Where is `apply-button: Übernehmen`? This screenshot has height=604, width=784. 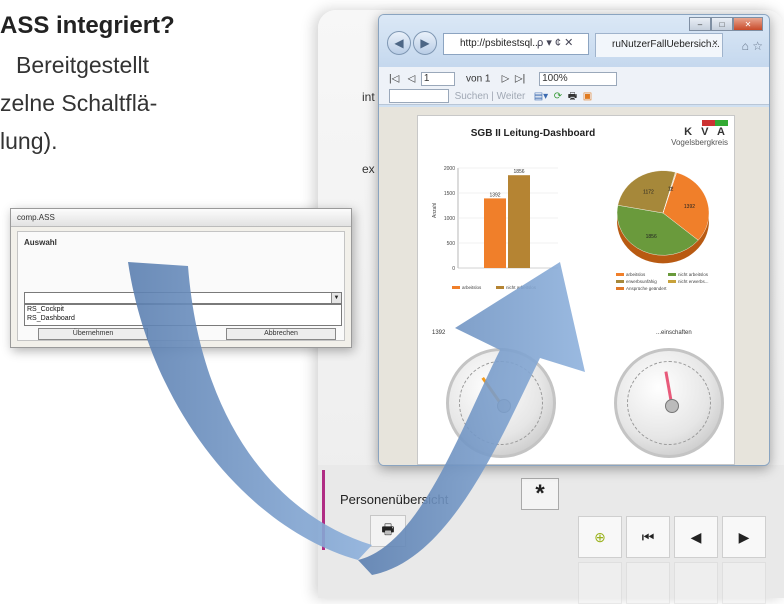 apply-button: Übernehmen is located at coordinates (93, 334).